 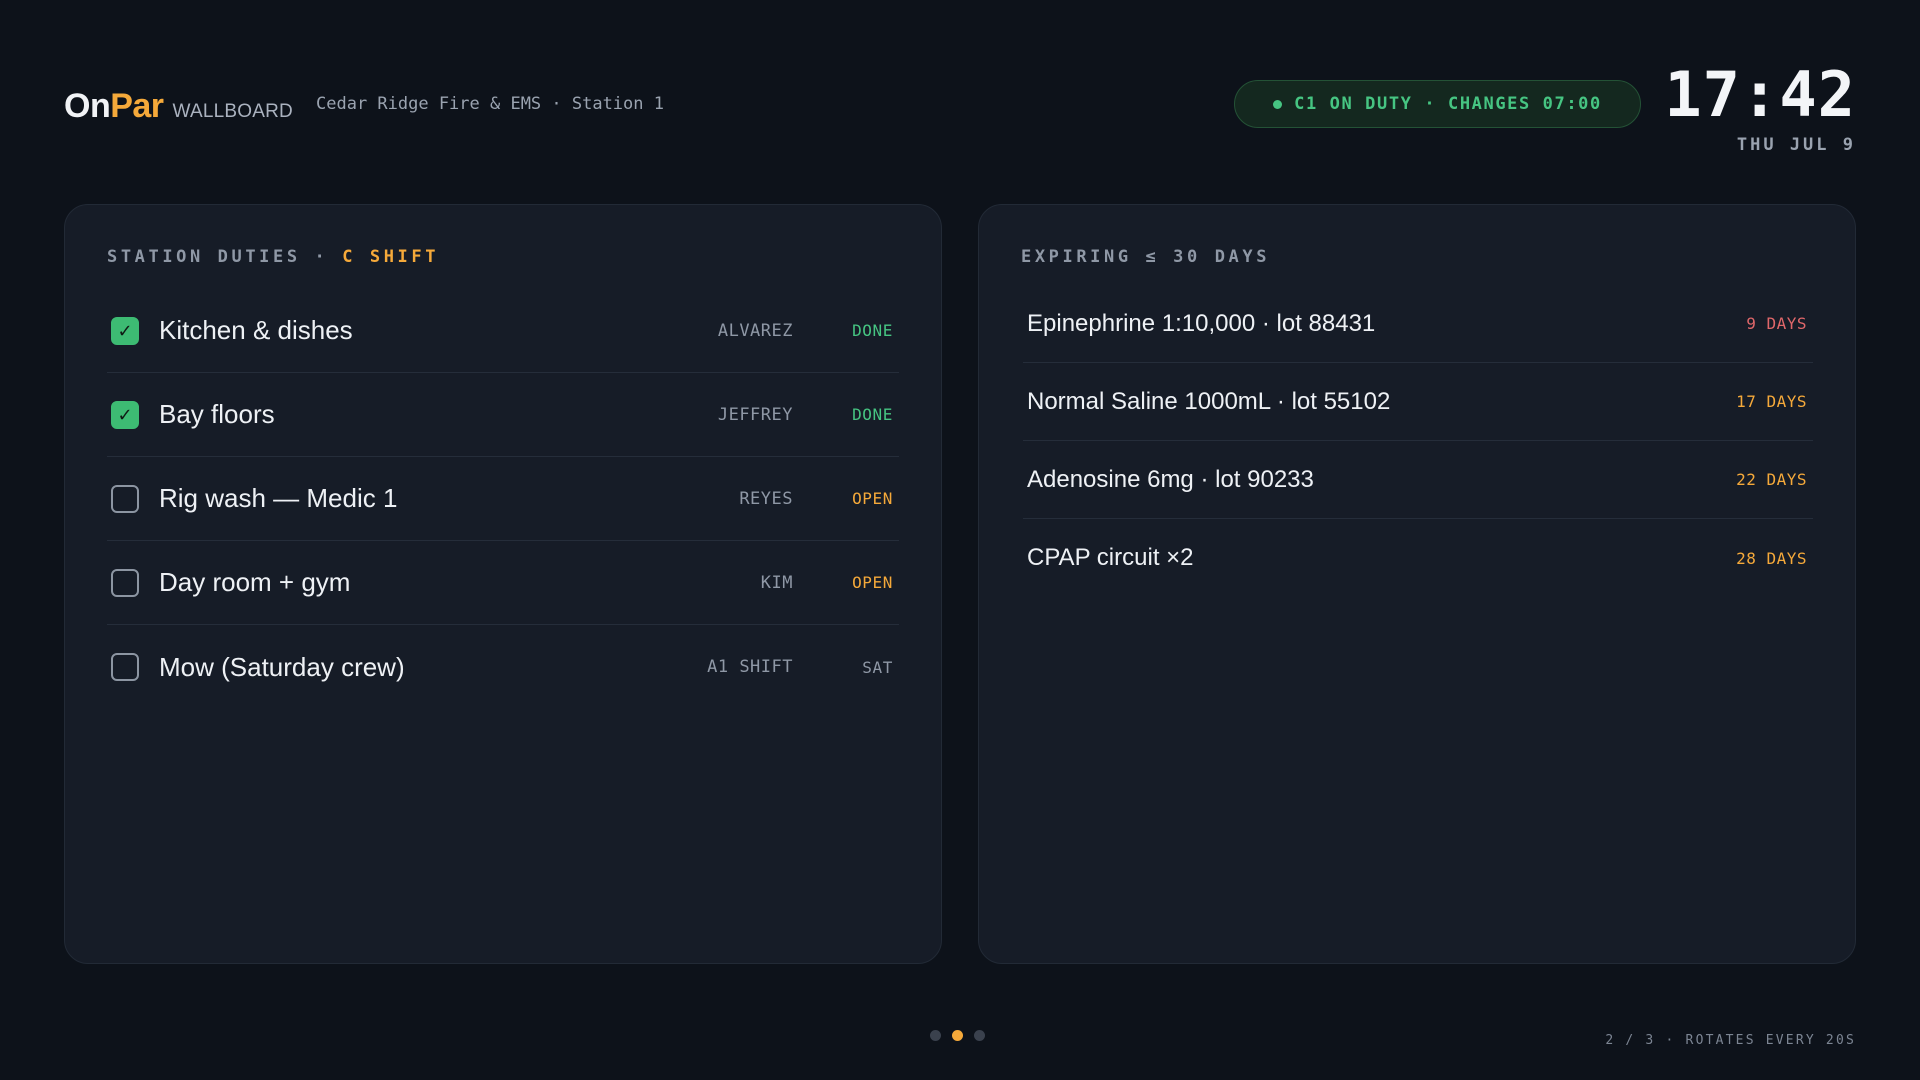 What do you see at coordinates (1418, 480) in the screenshot?
I see `expiring-row: Adenosine 6mg · lot 90233 22 DAYS` at bounding box center [1418, 480].